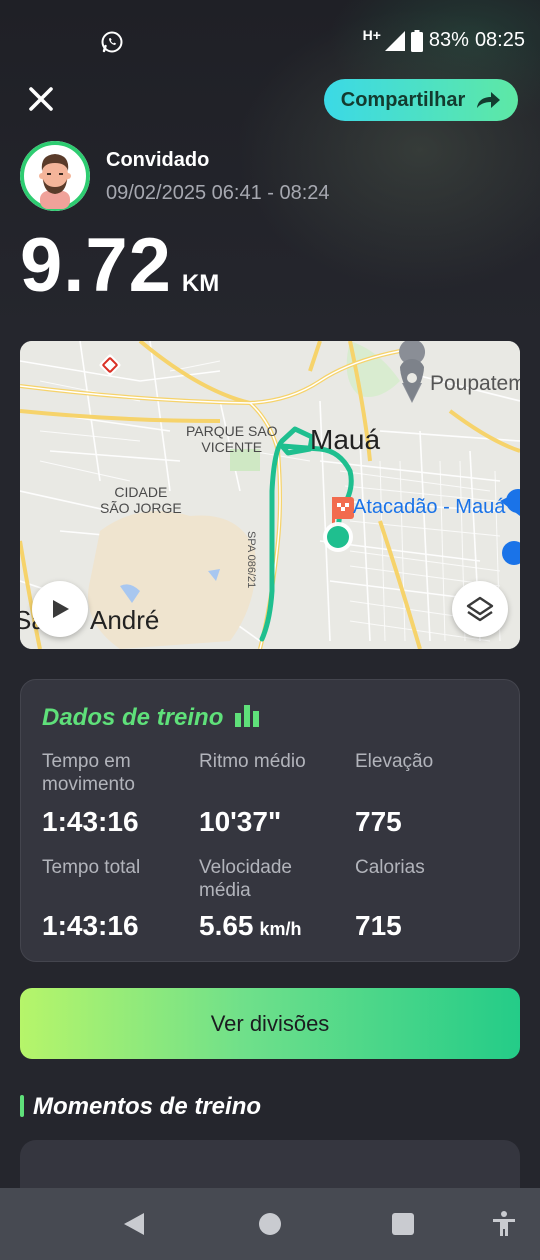 The height and width of the screenshot is (1260, 540). Describe the element at coordinates (403, 1224) in the screenshot. I see `recents-icon` at that location.